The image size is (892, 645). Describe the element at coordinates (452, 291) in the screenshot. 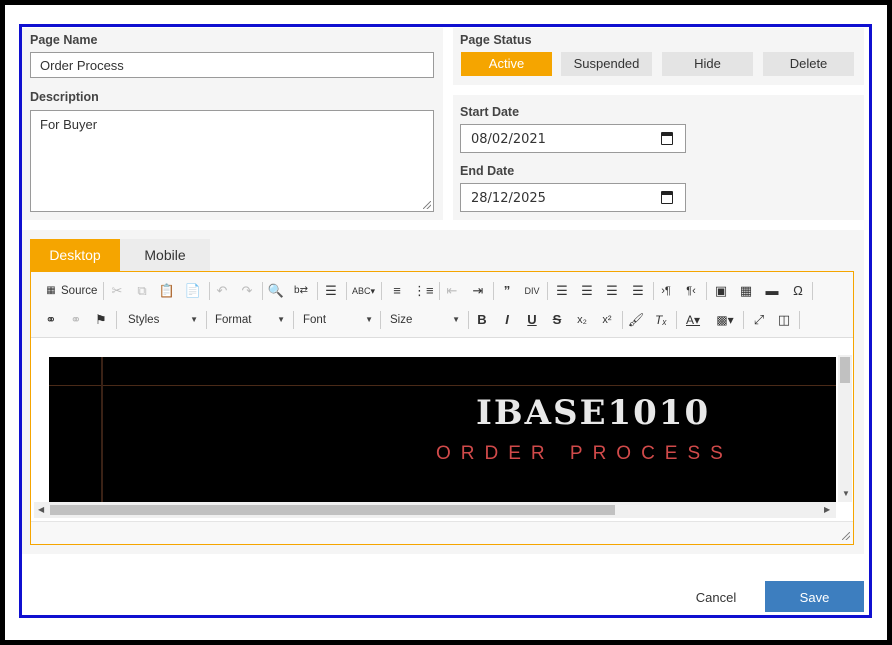

I see `outdent-icon: ⇤` at that location.